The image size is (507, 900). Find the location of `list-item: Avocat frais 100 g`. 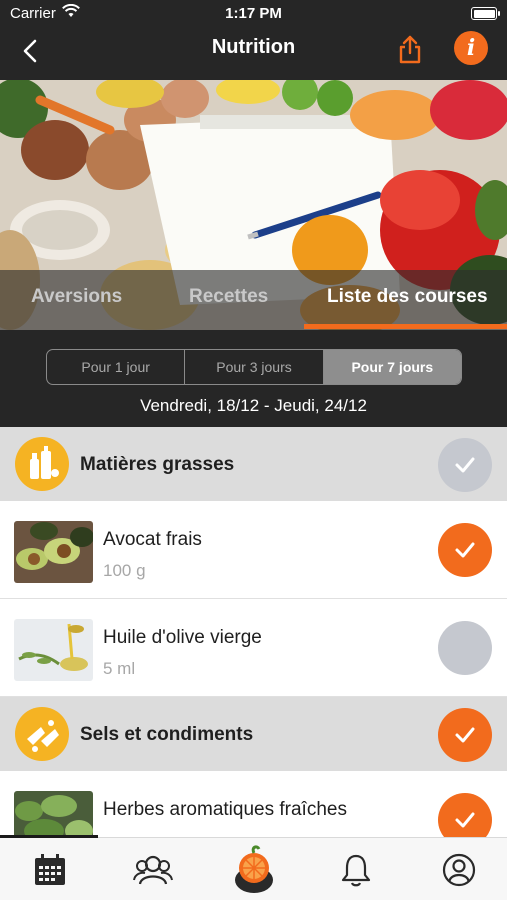

list-item: Avocat frais 100 g is located at coordinates (253, 550).